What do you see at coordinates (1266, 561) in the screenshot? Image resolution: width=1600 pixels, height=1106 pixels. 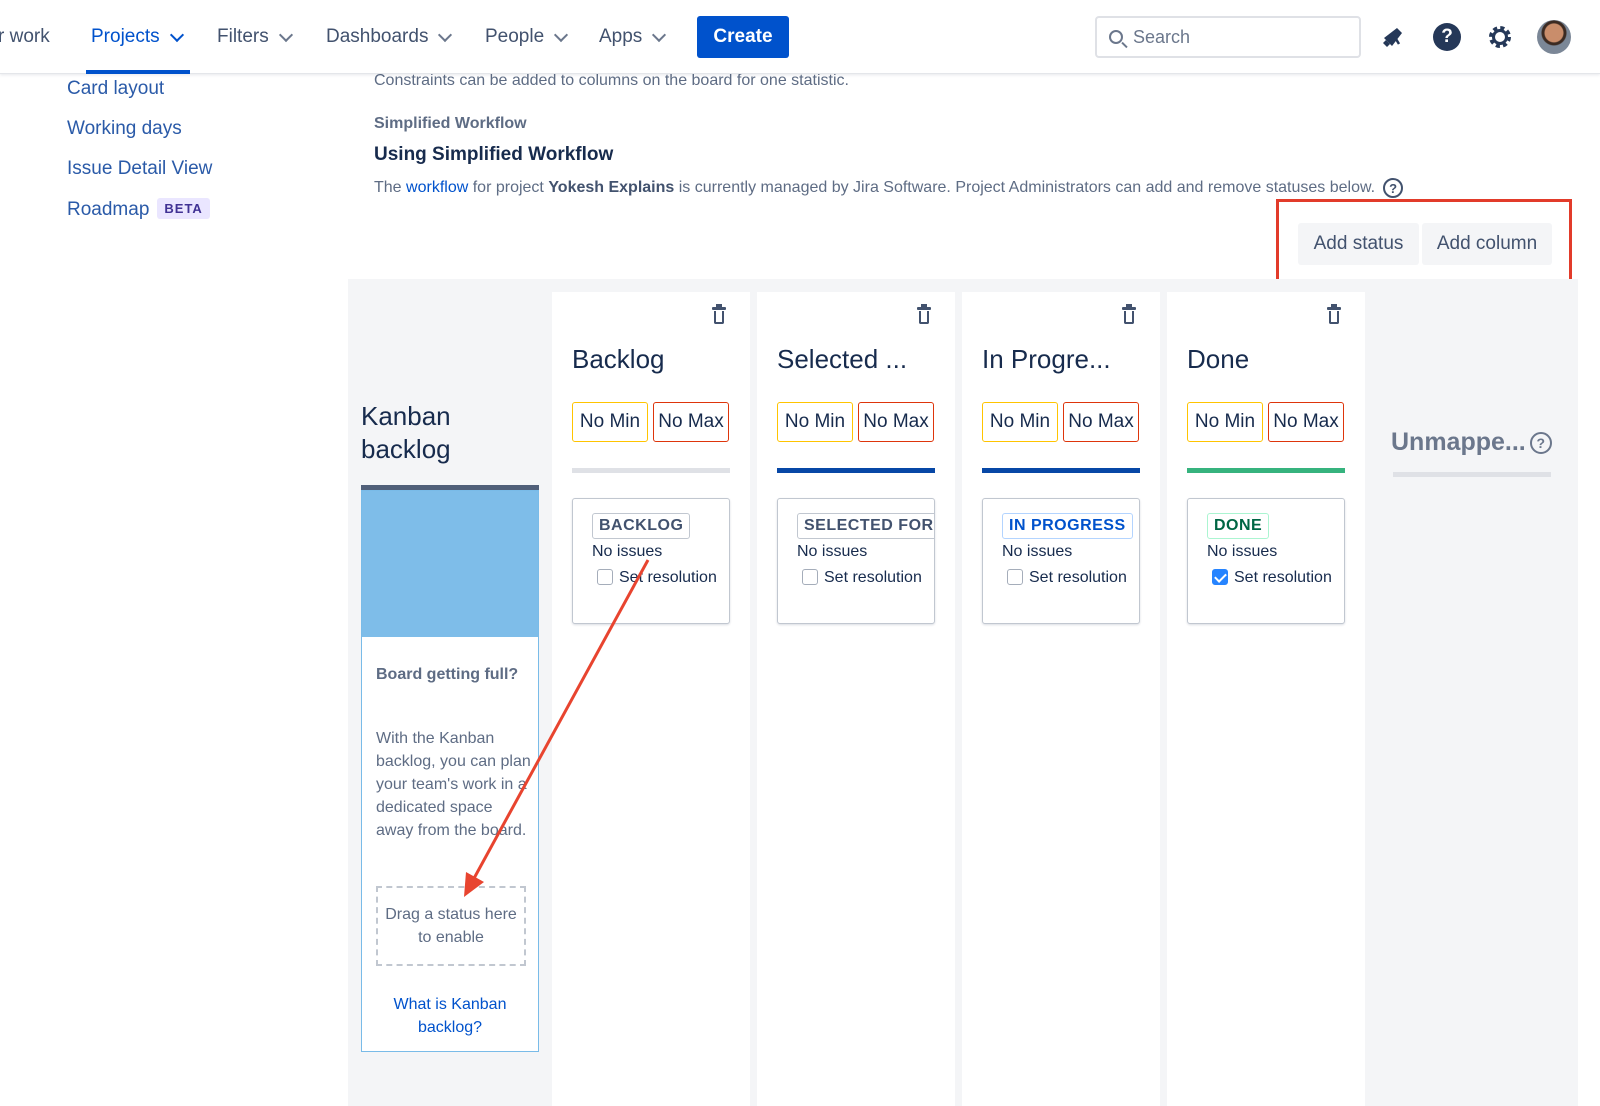 I see `status-card-done: DONE No issues Set resolution` at bounding box center [1266, 561].